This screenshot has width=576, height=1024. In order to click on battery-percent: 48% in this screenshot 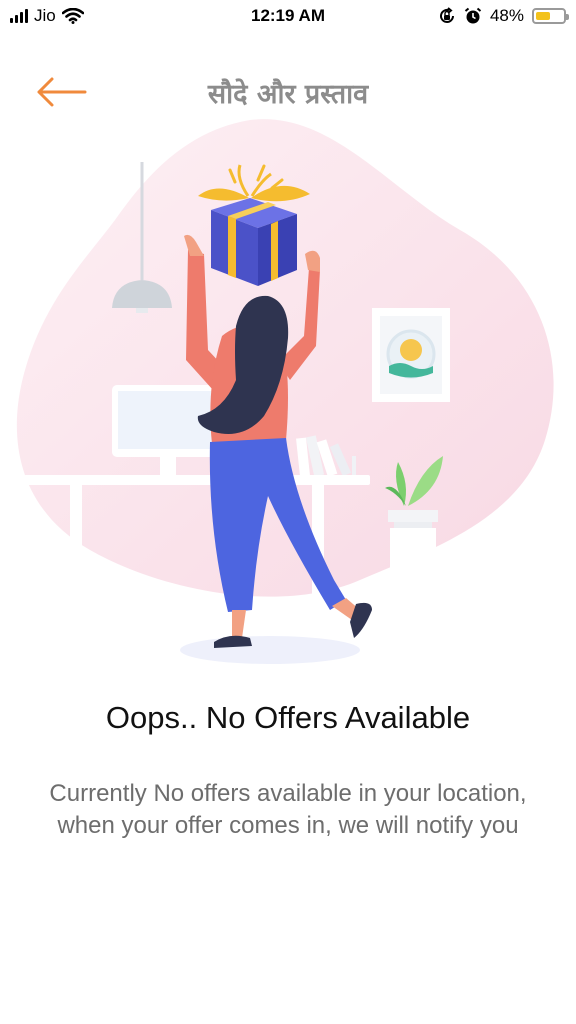, I will do `click(506, 15)`.